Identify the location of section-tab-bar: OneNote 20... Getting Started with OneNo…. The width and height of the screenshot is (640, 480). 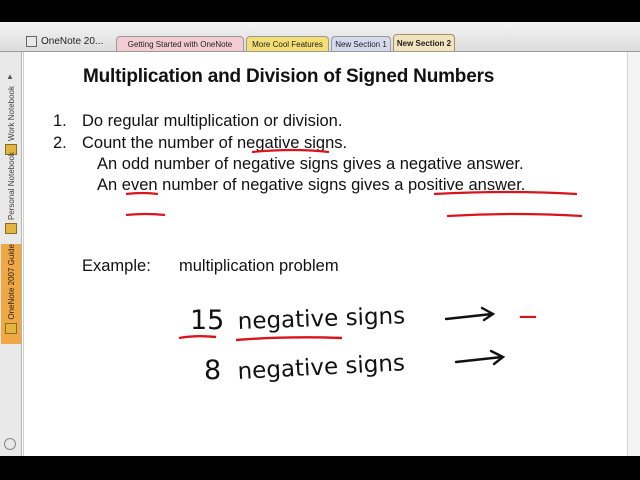
(320, 37).